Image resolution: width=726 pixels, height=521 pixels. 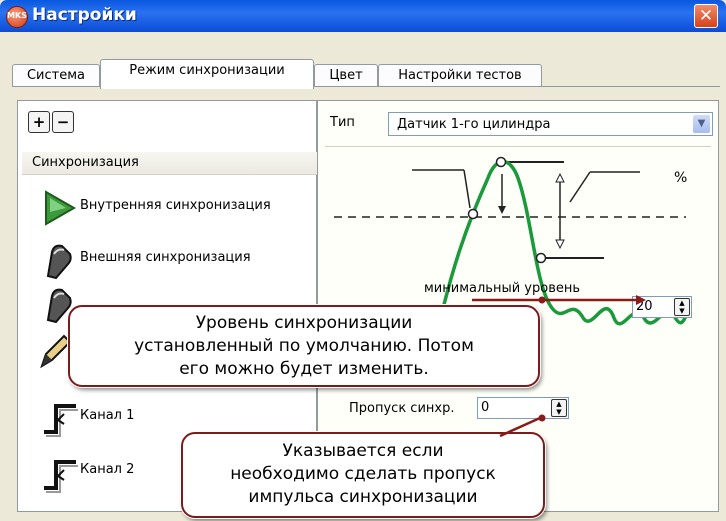 What do you see at coordinates (559, 366) in the screenshot?
I see `callout-arrows` at bounding box center [559, 366].